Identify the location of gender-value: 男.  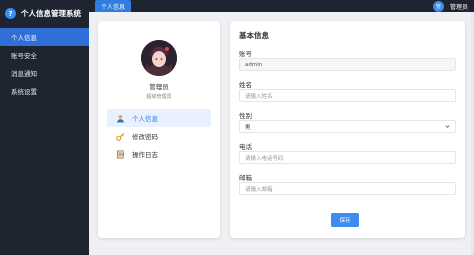
(248, 127).